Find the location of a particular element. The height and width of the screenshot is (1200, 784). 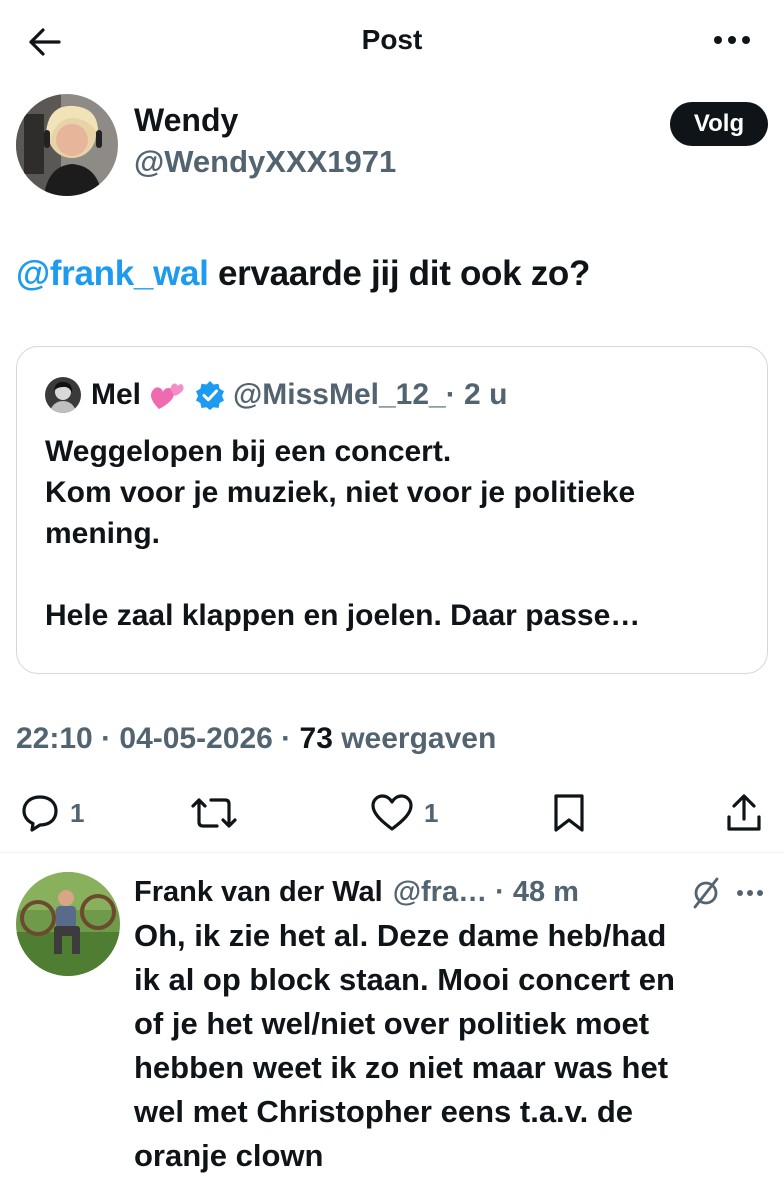

like-count: 1 is located at coordinates (431, 812).